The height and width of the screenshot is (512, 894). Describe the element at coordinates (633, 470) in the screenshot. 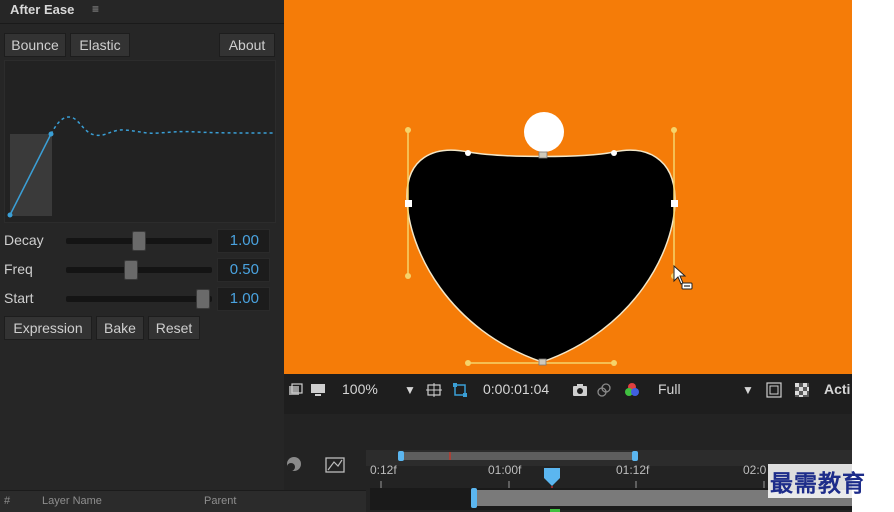

I see `ruler-label: 01:12f` at that location.